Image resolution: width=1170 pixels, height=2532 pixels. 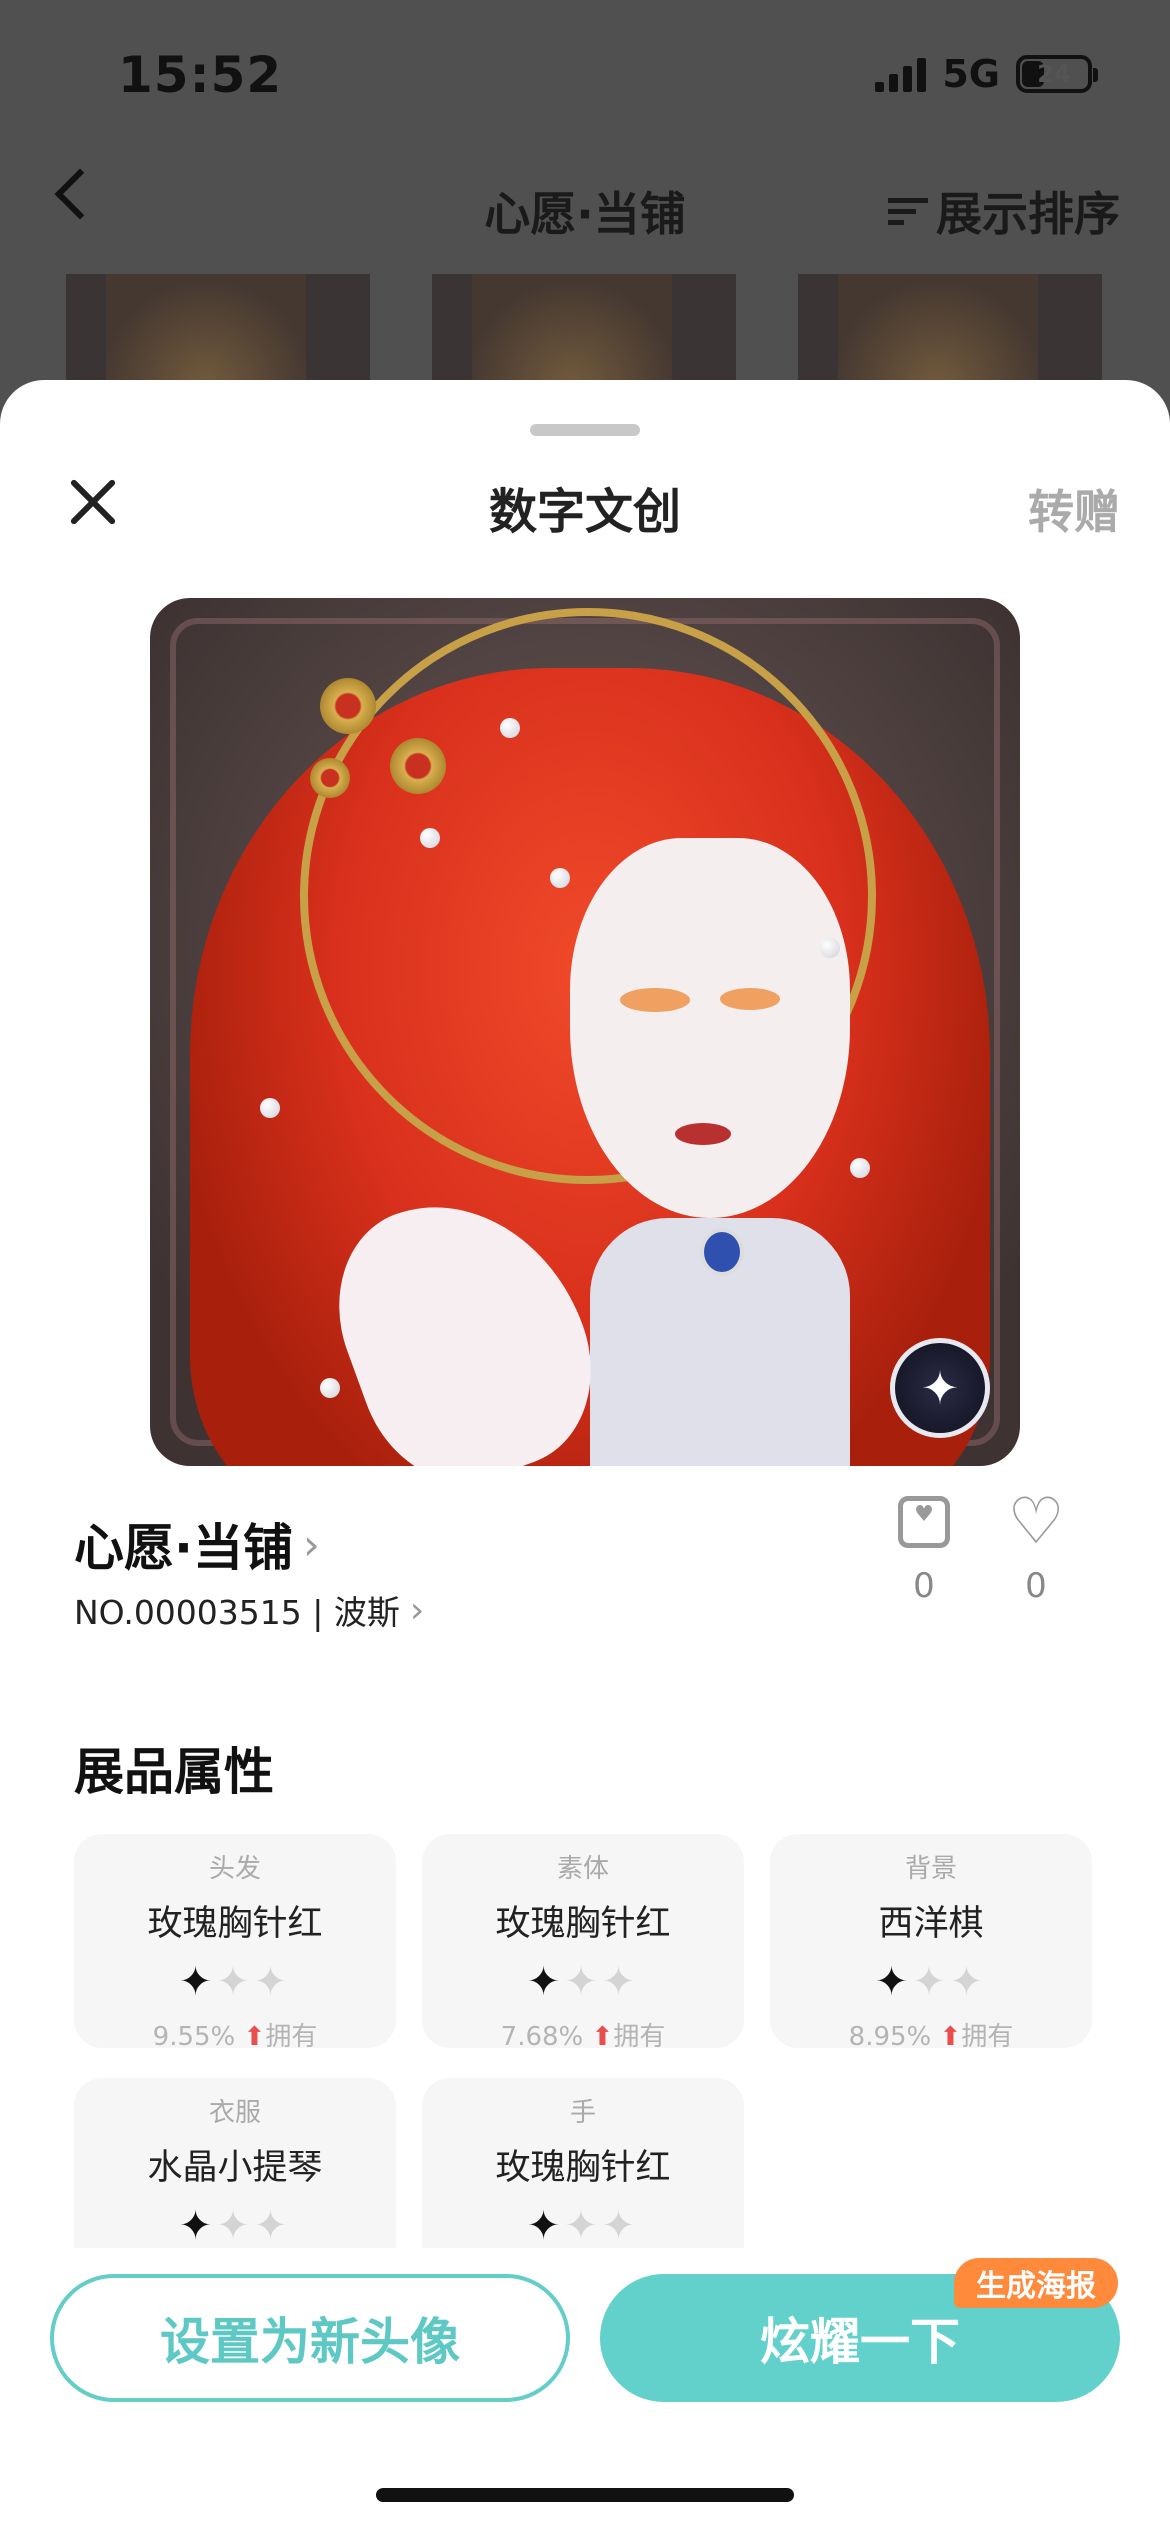 I want to click on attribute-category: 手, so click(x=582, y=2113).